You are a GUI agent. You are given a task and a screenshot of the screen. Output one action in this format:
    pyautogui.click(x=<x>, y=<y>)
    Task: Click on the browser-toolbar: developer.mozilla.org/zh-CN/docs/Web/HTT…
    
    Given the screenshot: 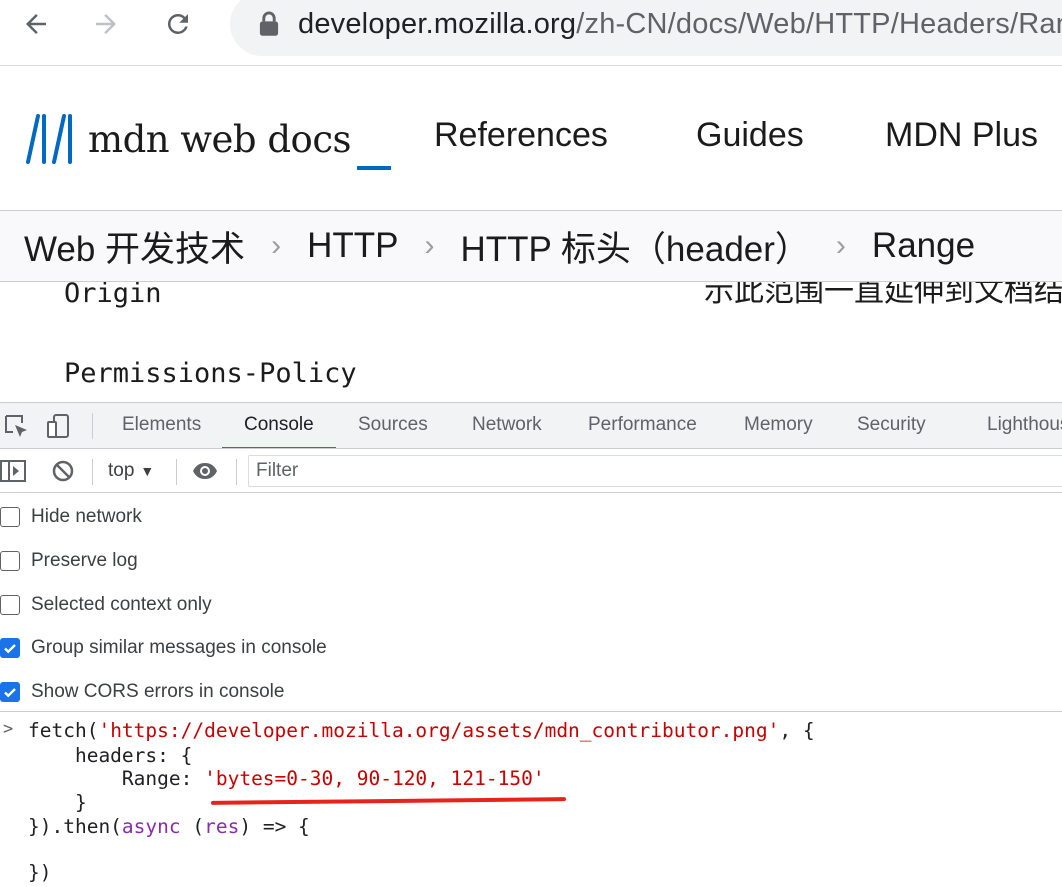 What is the action you would take?
    pyautogui.click(x=531, y=33)
    